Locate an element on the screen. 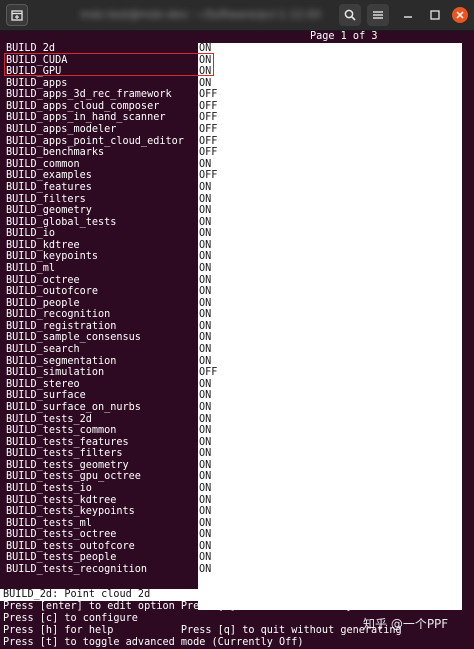 The image size is (474, 649). option-name: BUILD_geometry is located at coordinates (101, 211).